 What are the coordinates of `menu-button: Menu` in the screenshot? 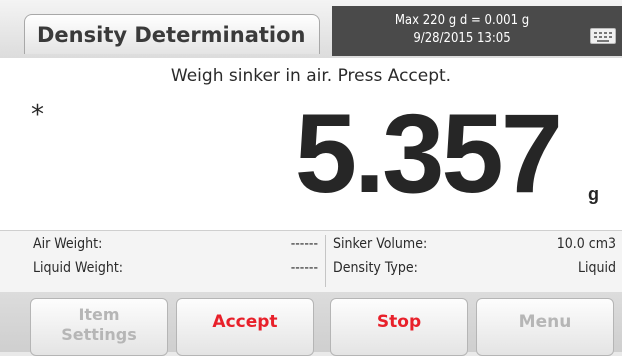 It's located at (545, 327).